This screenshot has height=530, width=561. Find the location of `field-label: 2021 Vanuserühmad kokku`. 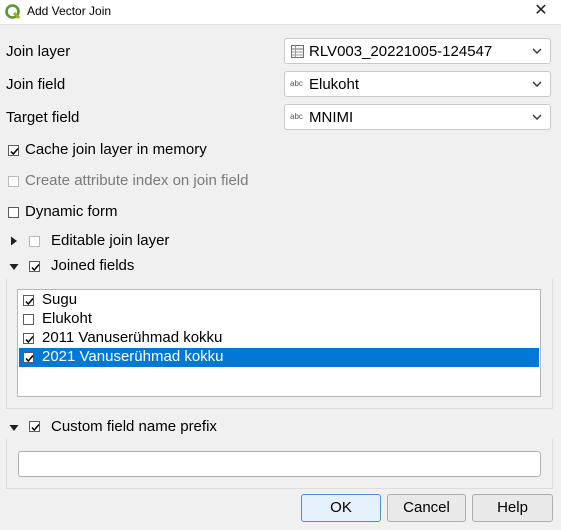

field-label: 2021 Vanuserühmad kokku is located at coordinates (133, 356).